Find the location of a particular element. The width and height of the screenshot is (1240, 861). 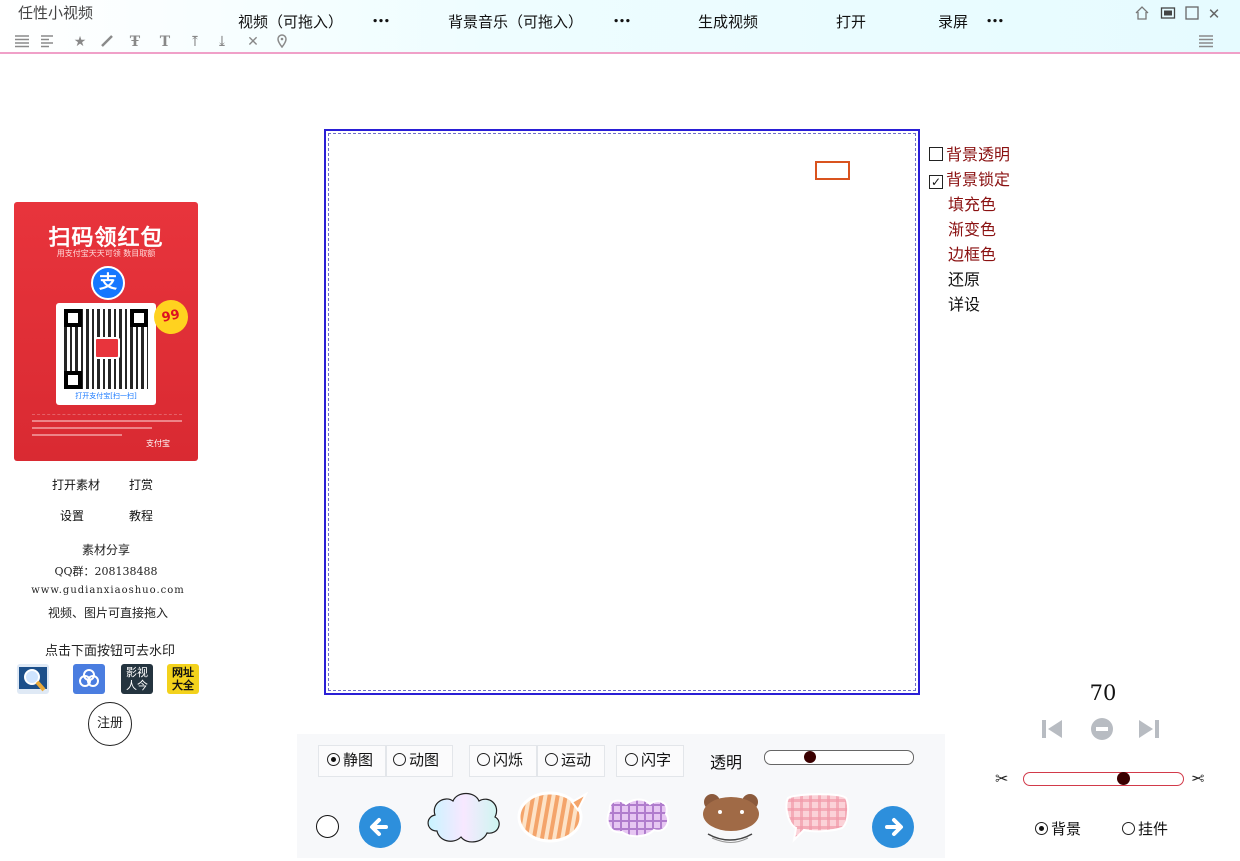

cloud-bubble-sticker is located at coordinates (463, 820).